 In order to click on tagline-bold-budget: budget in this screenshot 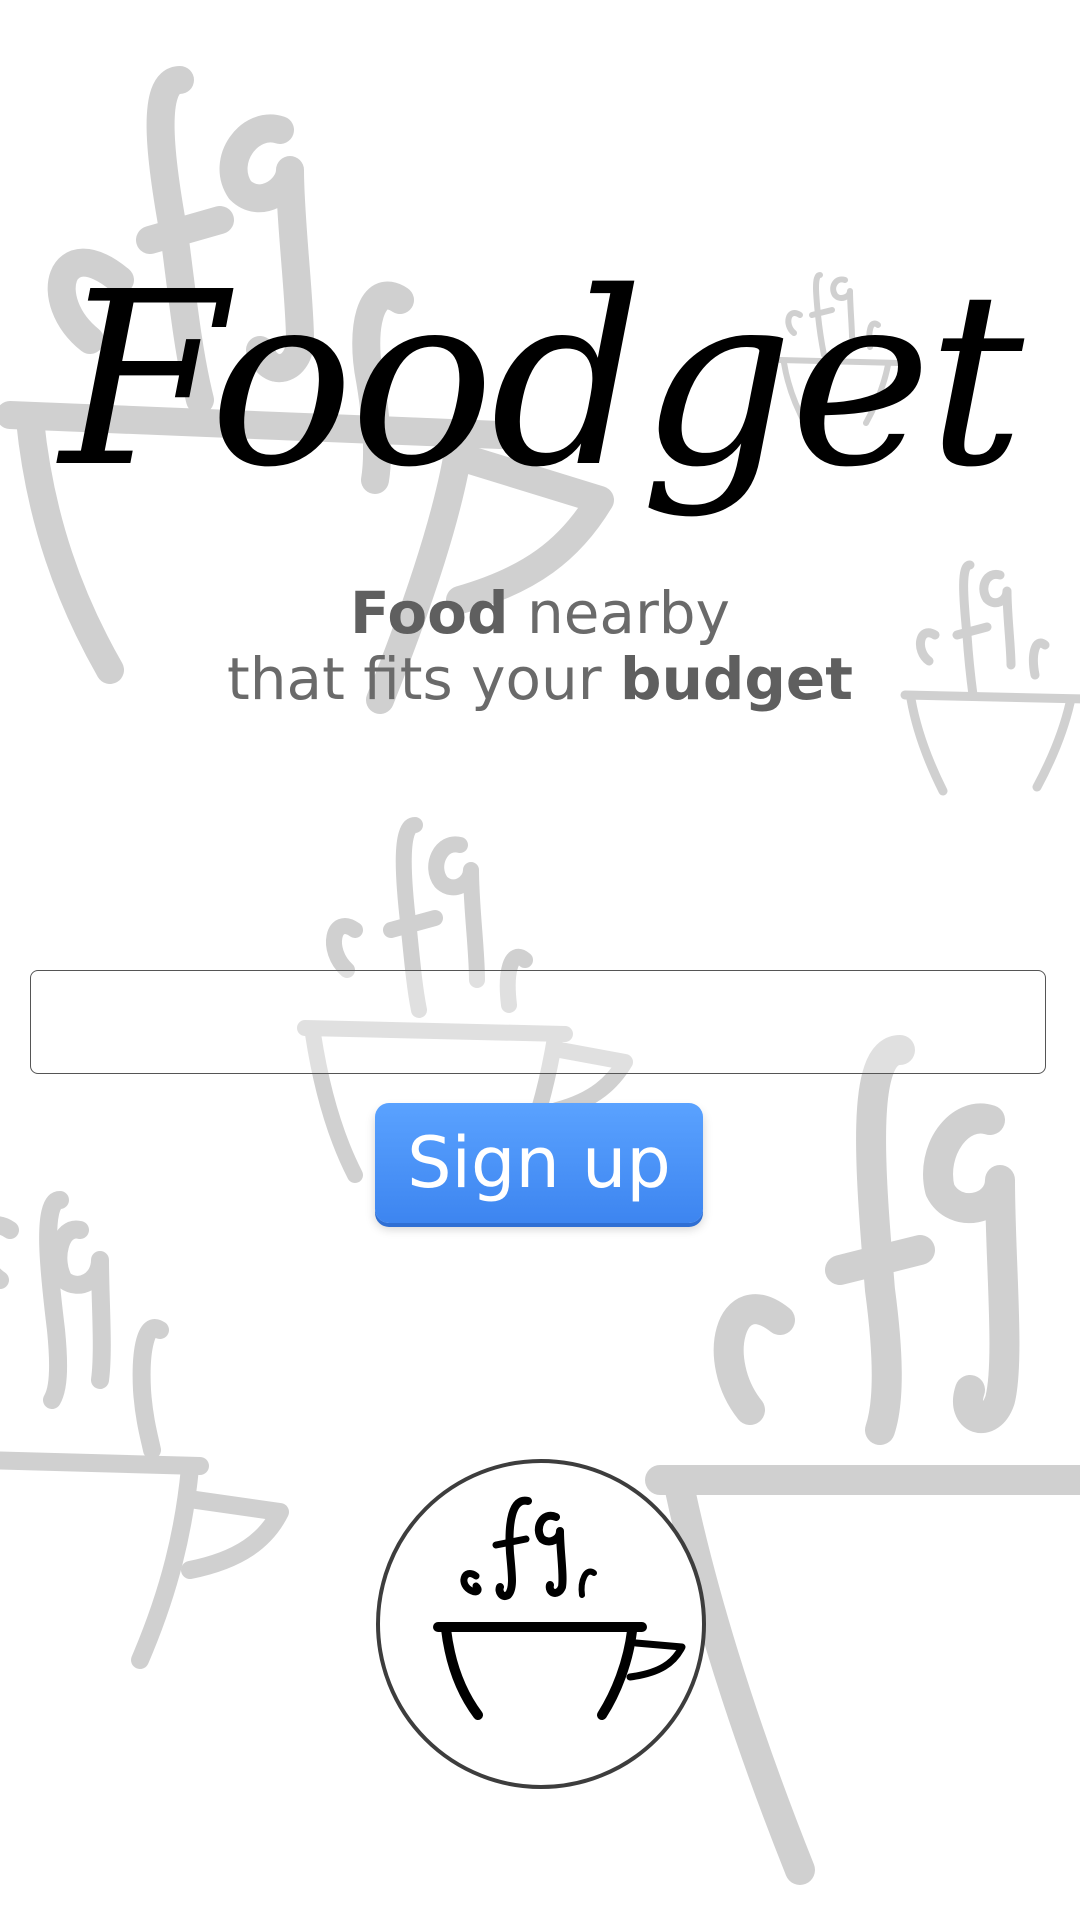, I will do `click(736, 679)`.